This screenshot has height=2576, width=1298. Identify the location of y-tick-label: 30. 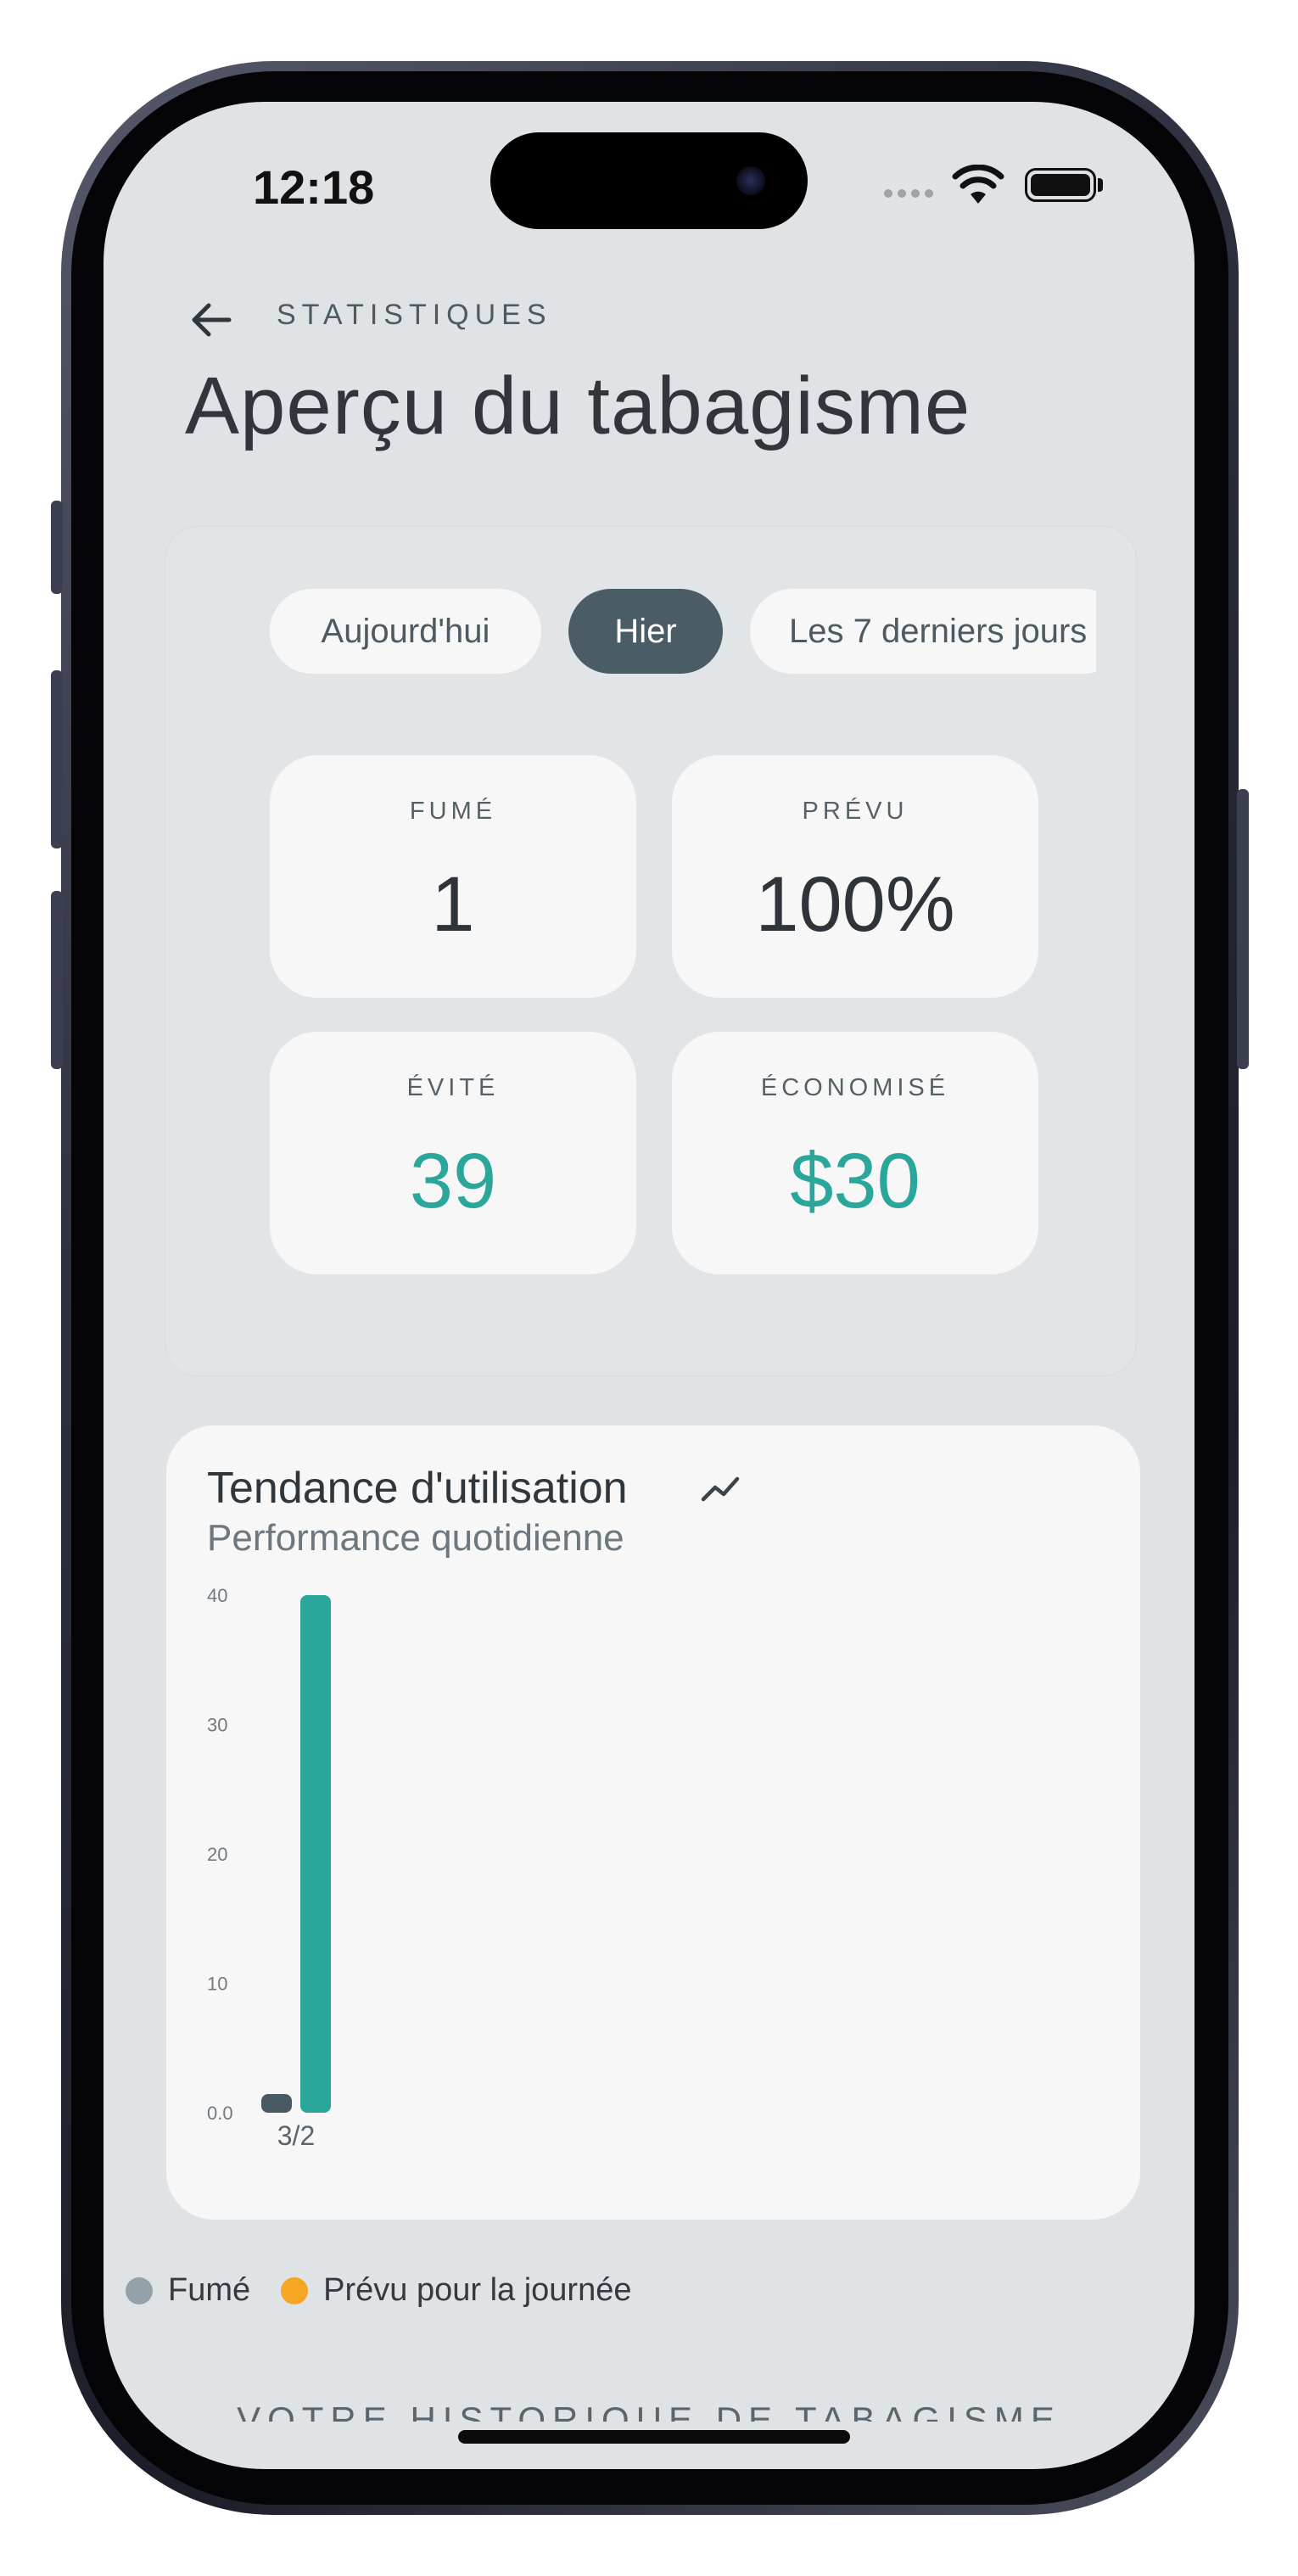
(217, 1725).